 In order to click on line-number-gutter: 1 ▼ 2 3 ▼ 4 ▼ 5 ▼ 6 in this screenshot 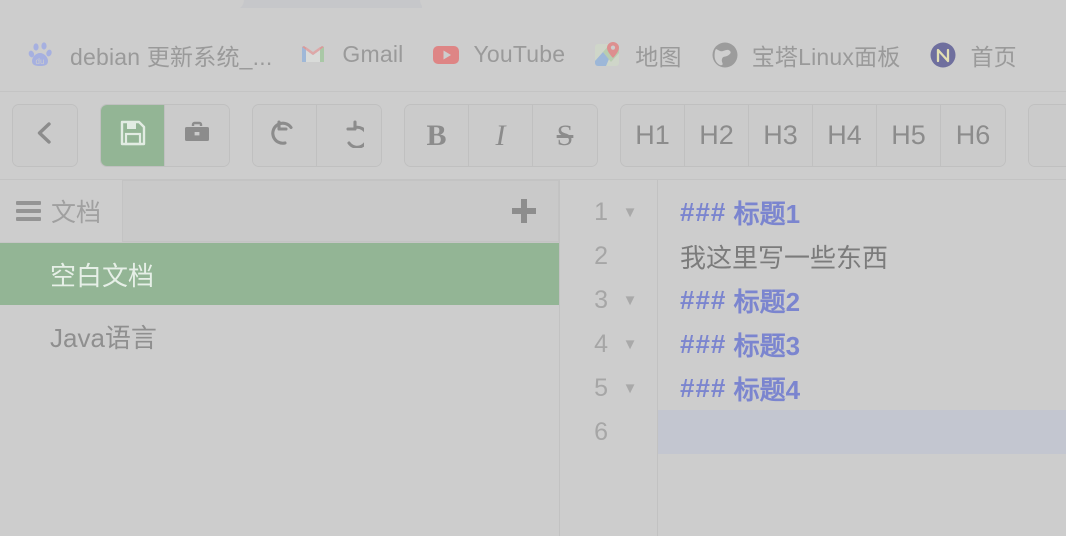, I will do `click(609, 358)`.